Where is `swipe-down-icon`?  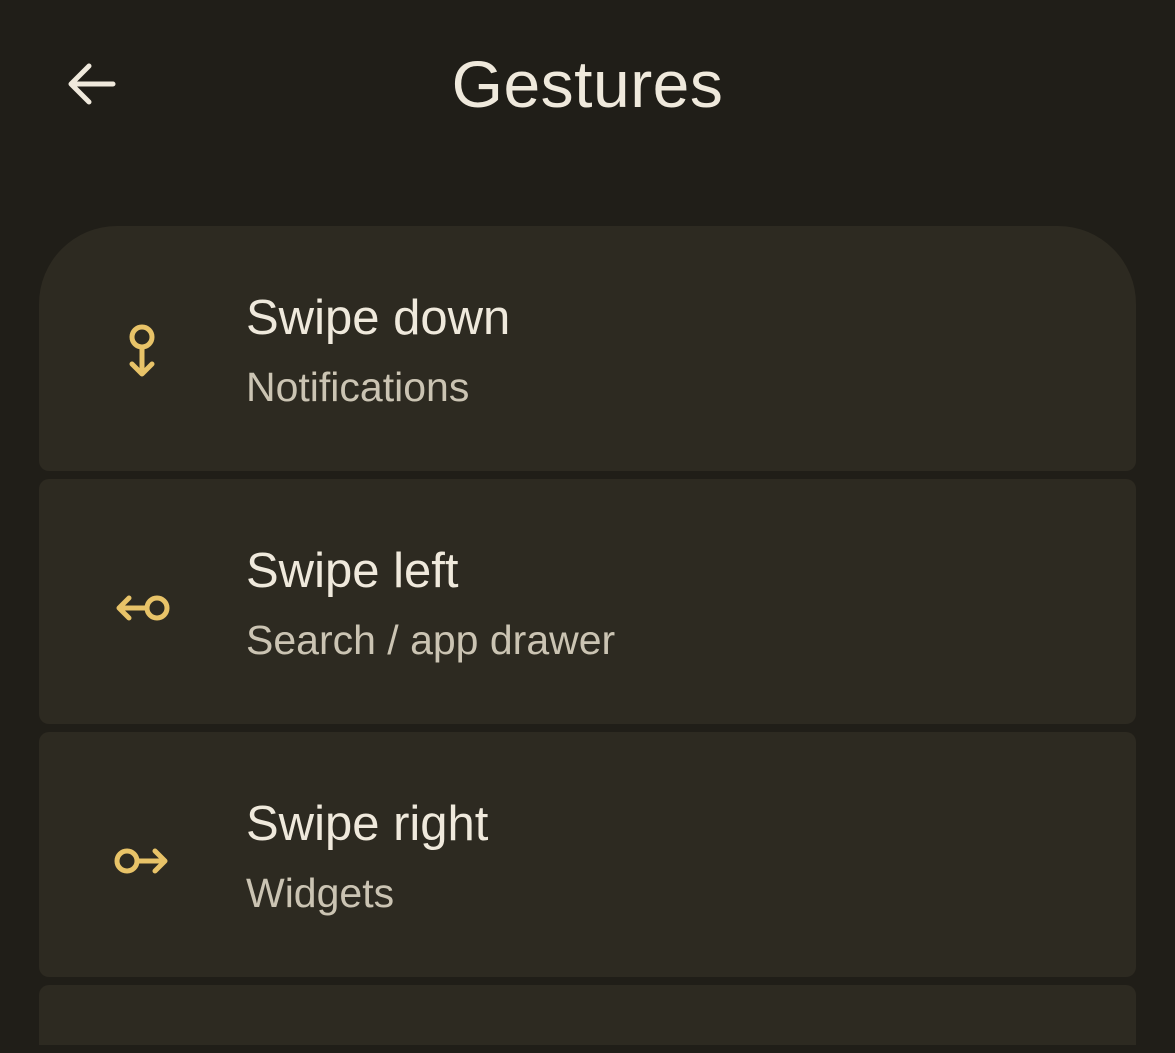
swipe-down-icon is located at coordinates (142, 355).